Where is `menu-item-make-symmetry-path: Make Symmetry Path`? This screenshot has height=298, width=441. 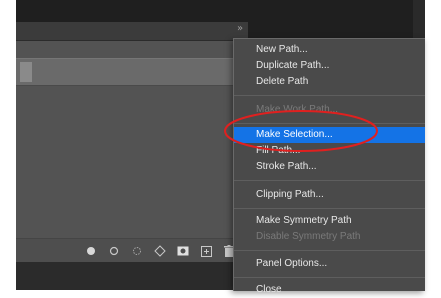 menu-item-make-symmetry-path: Make Symmetry Path is located at coordinates (329, 221).